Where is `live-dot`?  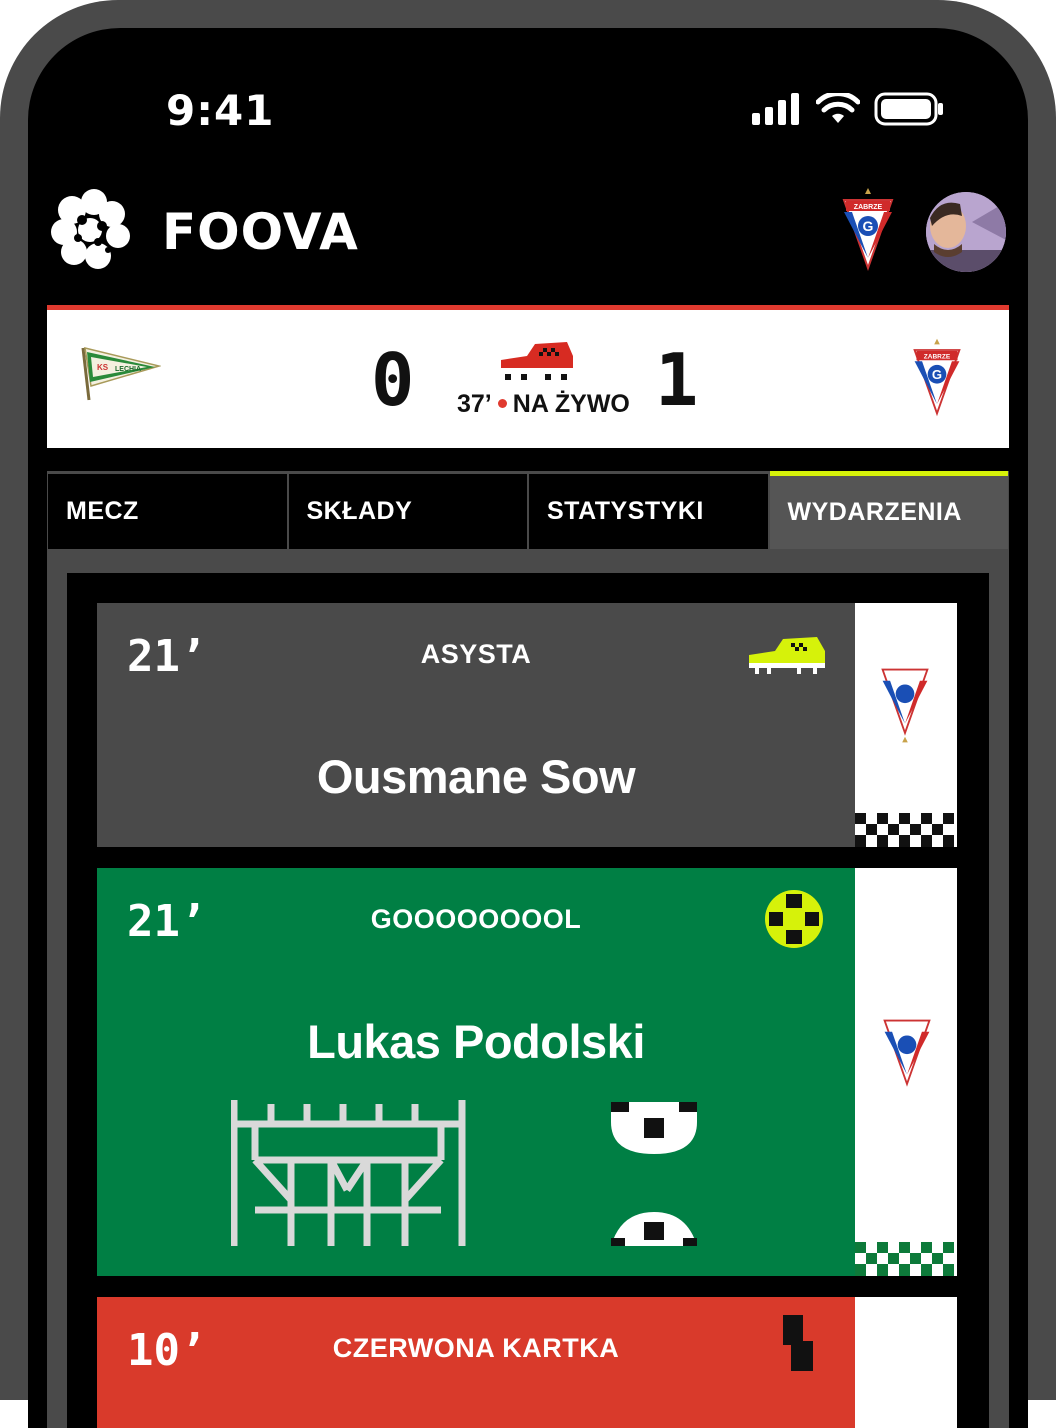 live-dot is located at coordinates (502, 403).